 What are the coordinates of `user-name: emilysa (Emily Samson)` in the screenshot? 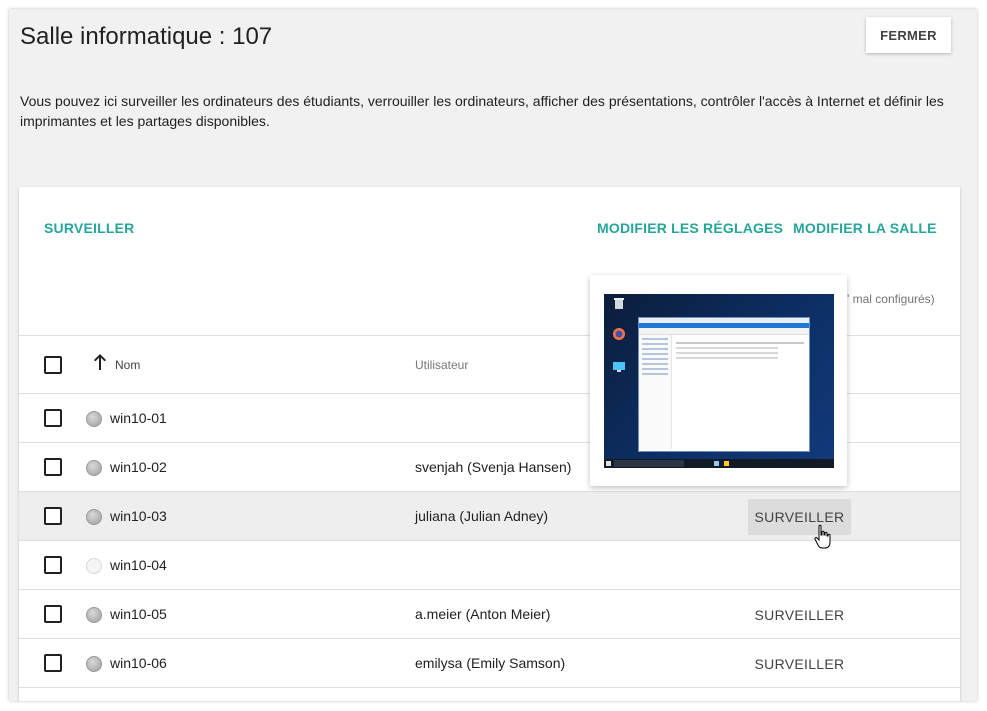 It's located at (490, 663).